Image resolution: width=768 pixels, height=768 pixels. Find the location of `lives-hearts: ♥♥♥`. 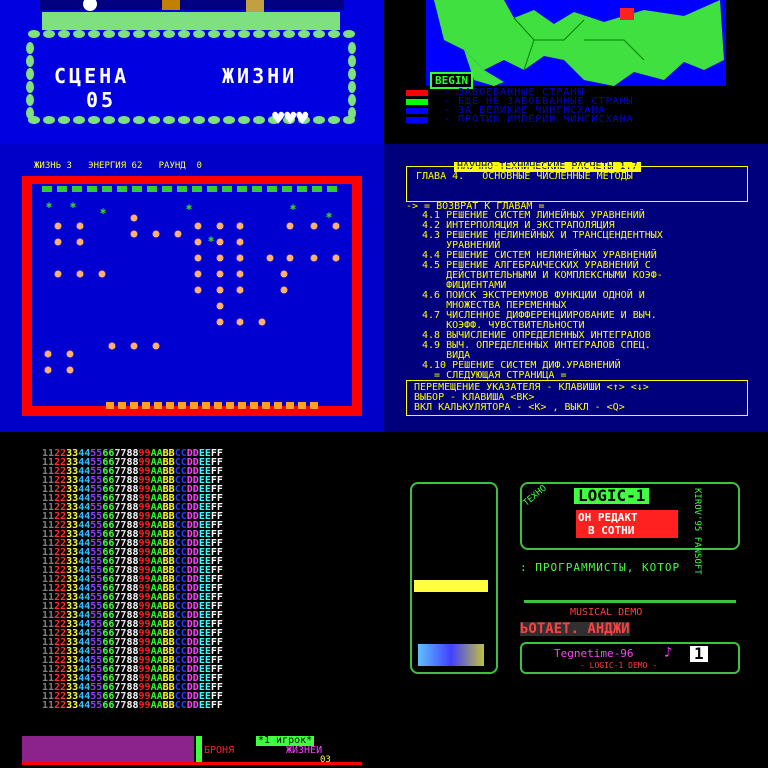

lives-hearts: ♥♥♥ is located at coordinates (266, 118).